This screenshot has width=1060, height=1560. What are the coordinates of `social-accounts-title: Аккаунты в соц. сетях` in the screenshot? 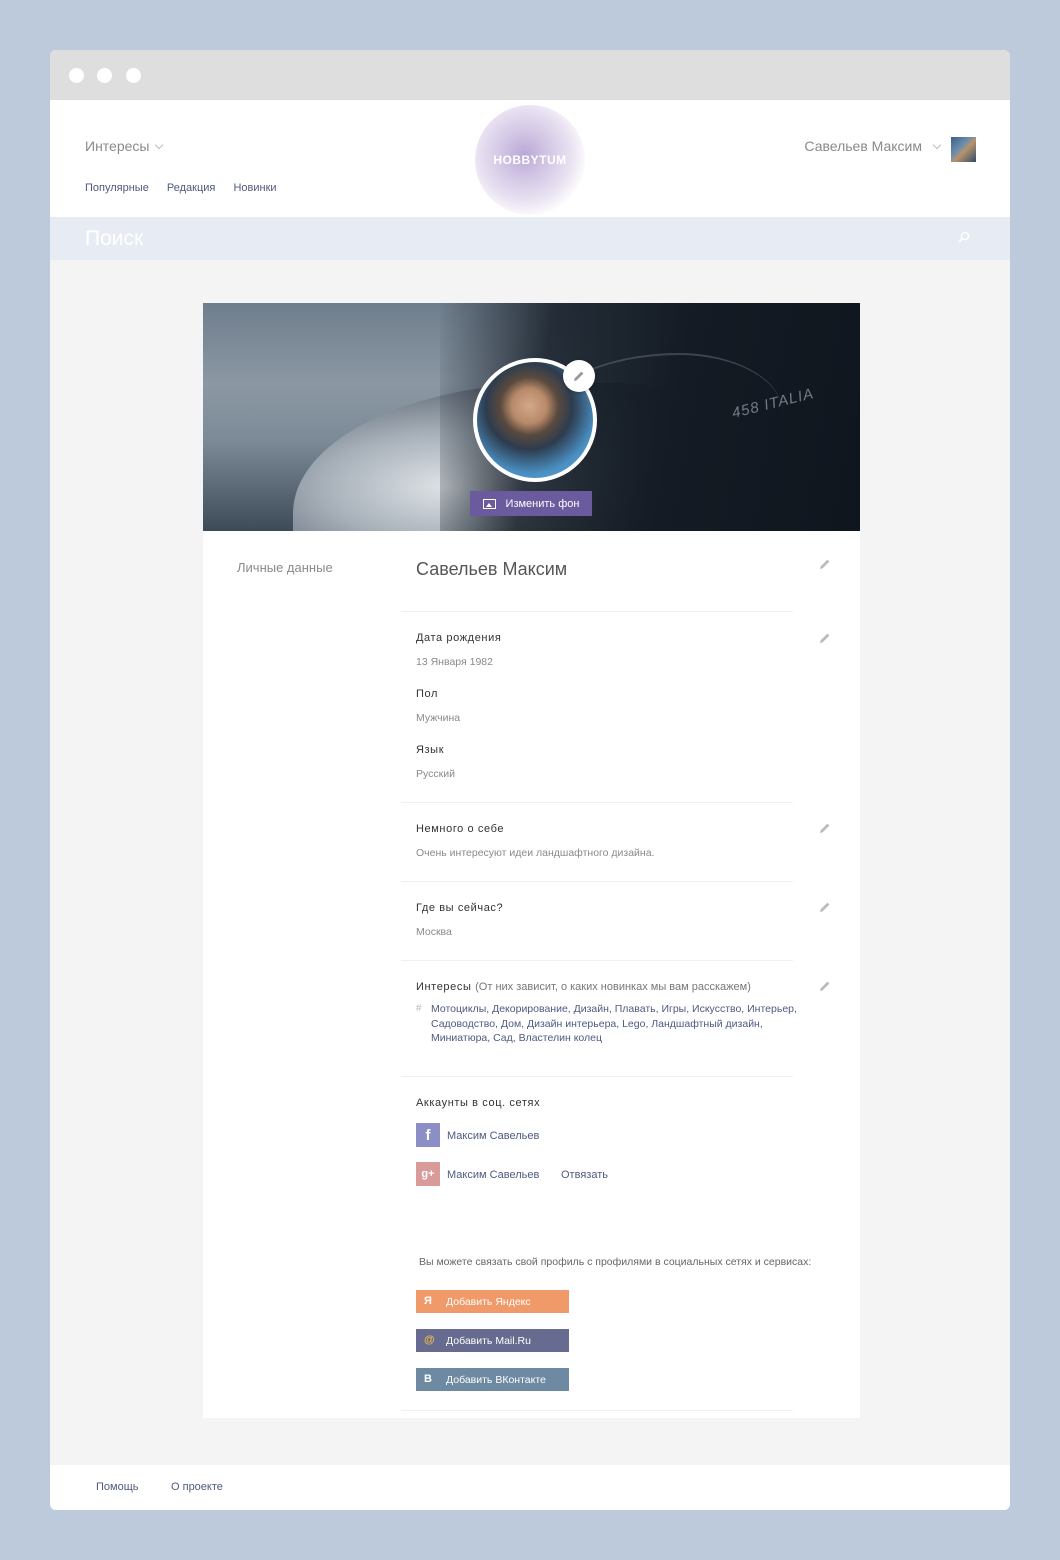 It's located at (478, 1103).